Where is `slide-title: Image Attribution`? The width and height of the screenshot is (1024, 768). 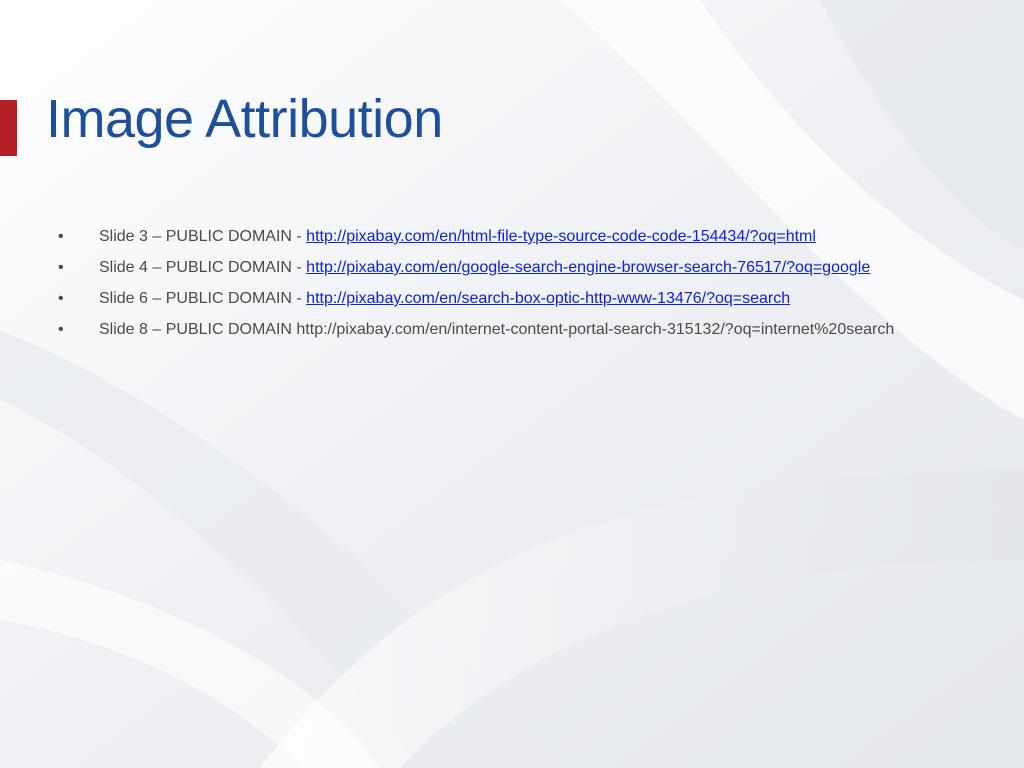 slide-title: Image Attribution is located at coordinates (244, 119).